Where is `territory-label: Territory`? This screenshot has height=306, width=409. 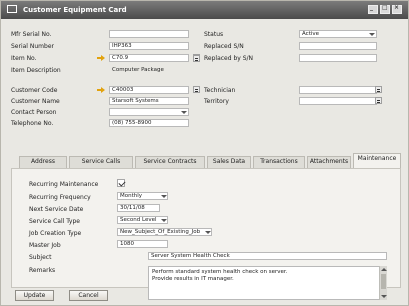
territory-label: Territory is located at coordinates (216, 101).